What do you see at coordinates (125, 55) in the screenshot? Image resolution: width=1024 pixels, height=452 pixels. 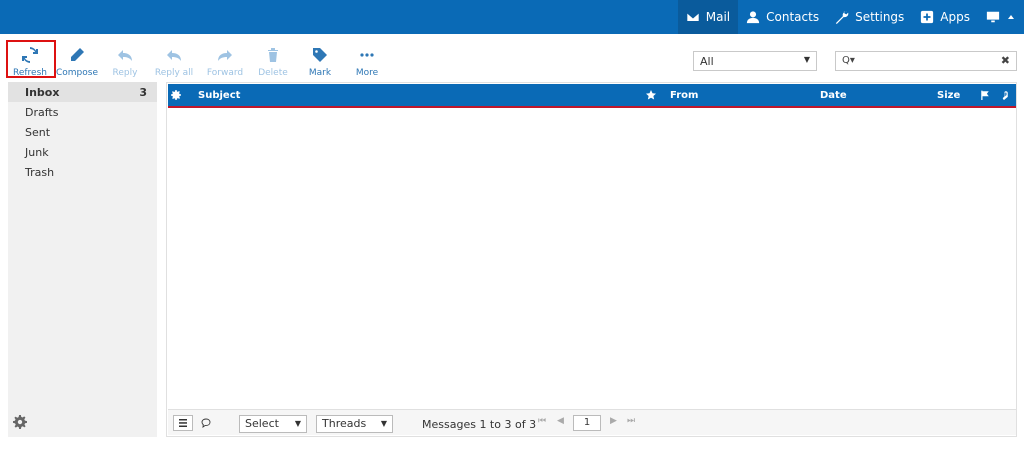 I see `reply-icon` at bounding box center [125, 55].